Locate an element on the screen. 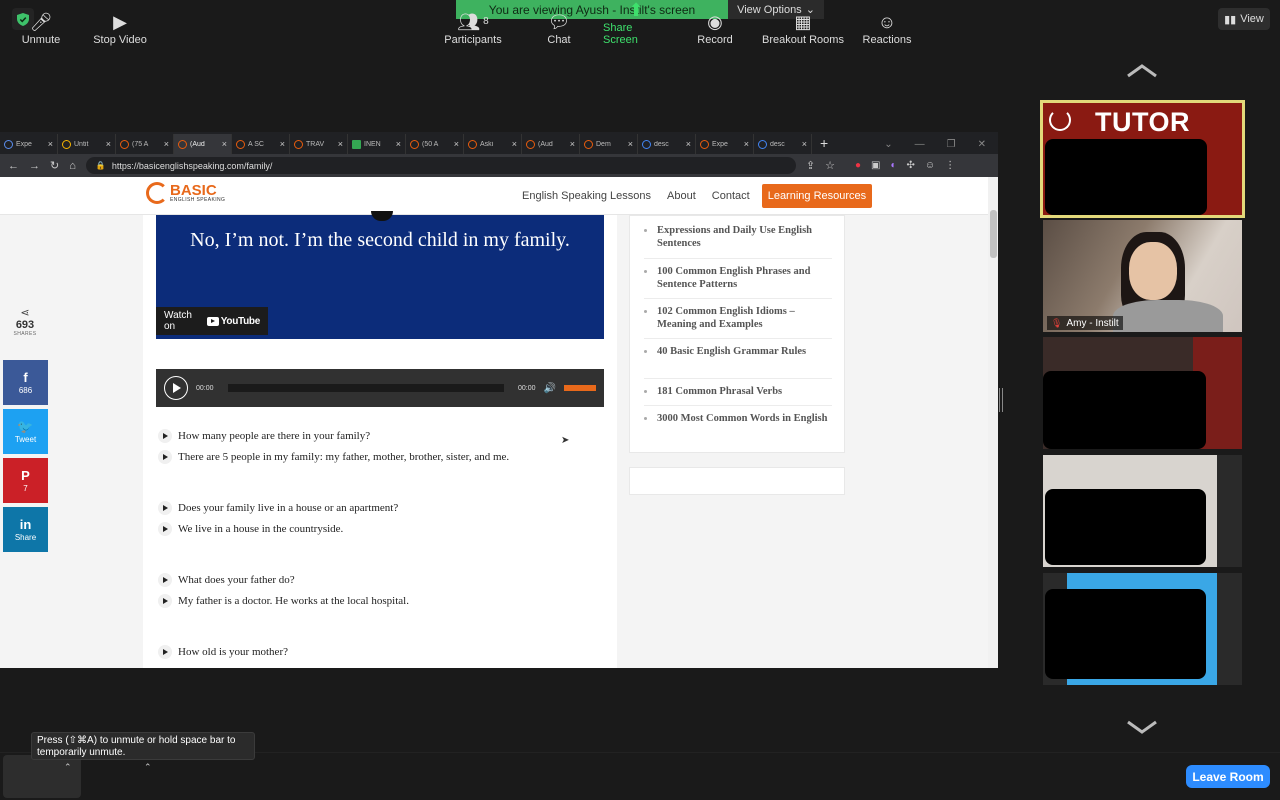 The width and height of the screenshot is (1280, 800). sidebar-link: 3000 Most Common Words in English is located at coordinates (738, 418).